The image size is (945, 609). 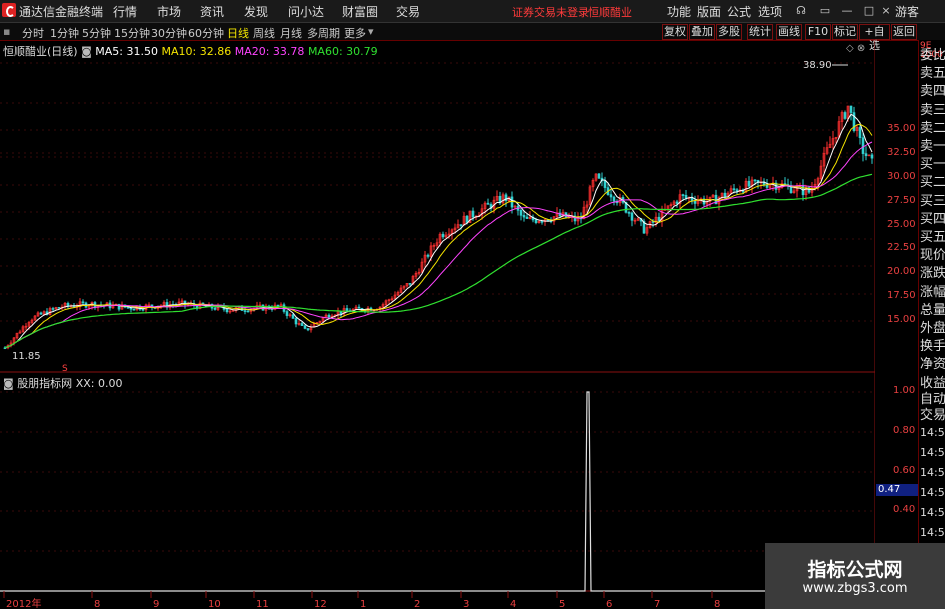 I want to click on tool-options: 选项, so click(x=770, y=11).